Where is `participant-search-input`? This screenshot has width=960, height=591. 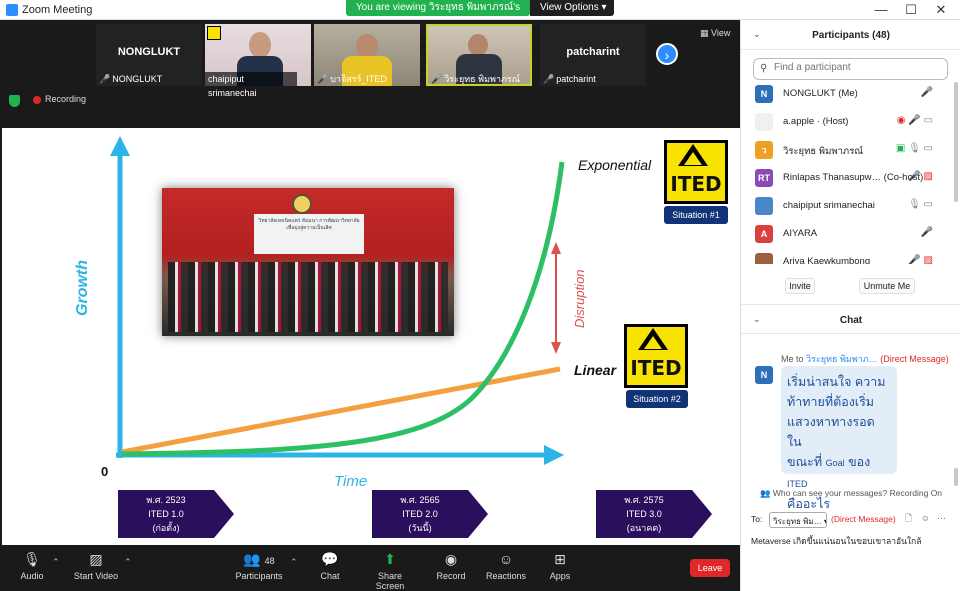 participant-search-input is located at coordinates (859, 67).